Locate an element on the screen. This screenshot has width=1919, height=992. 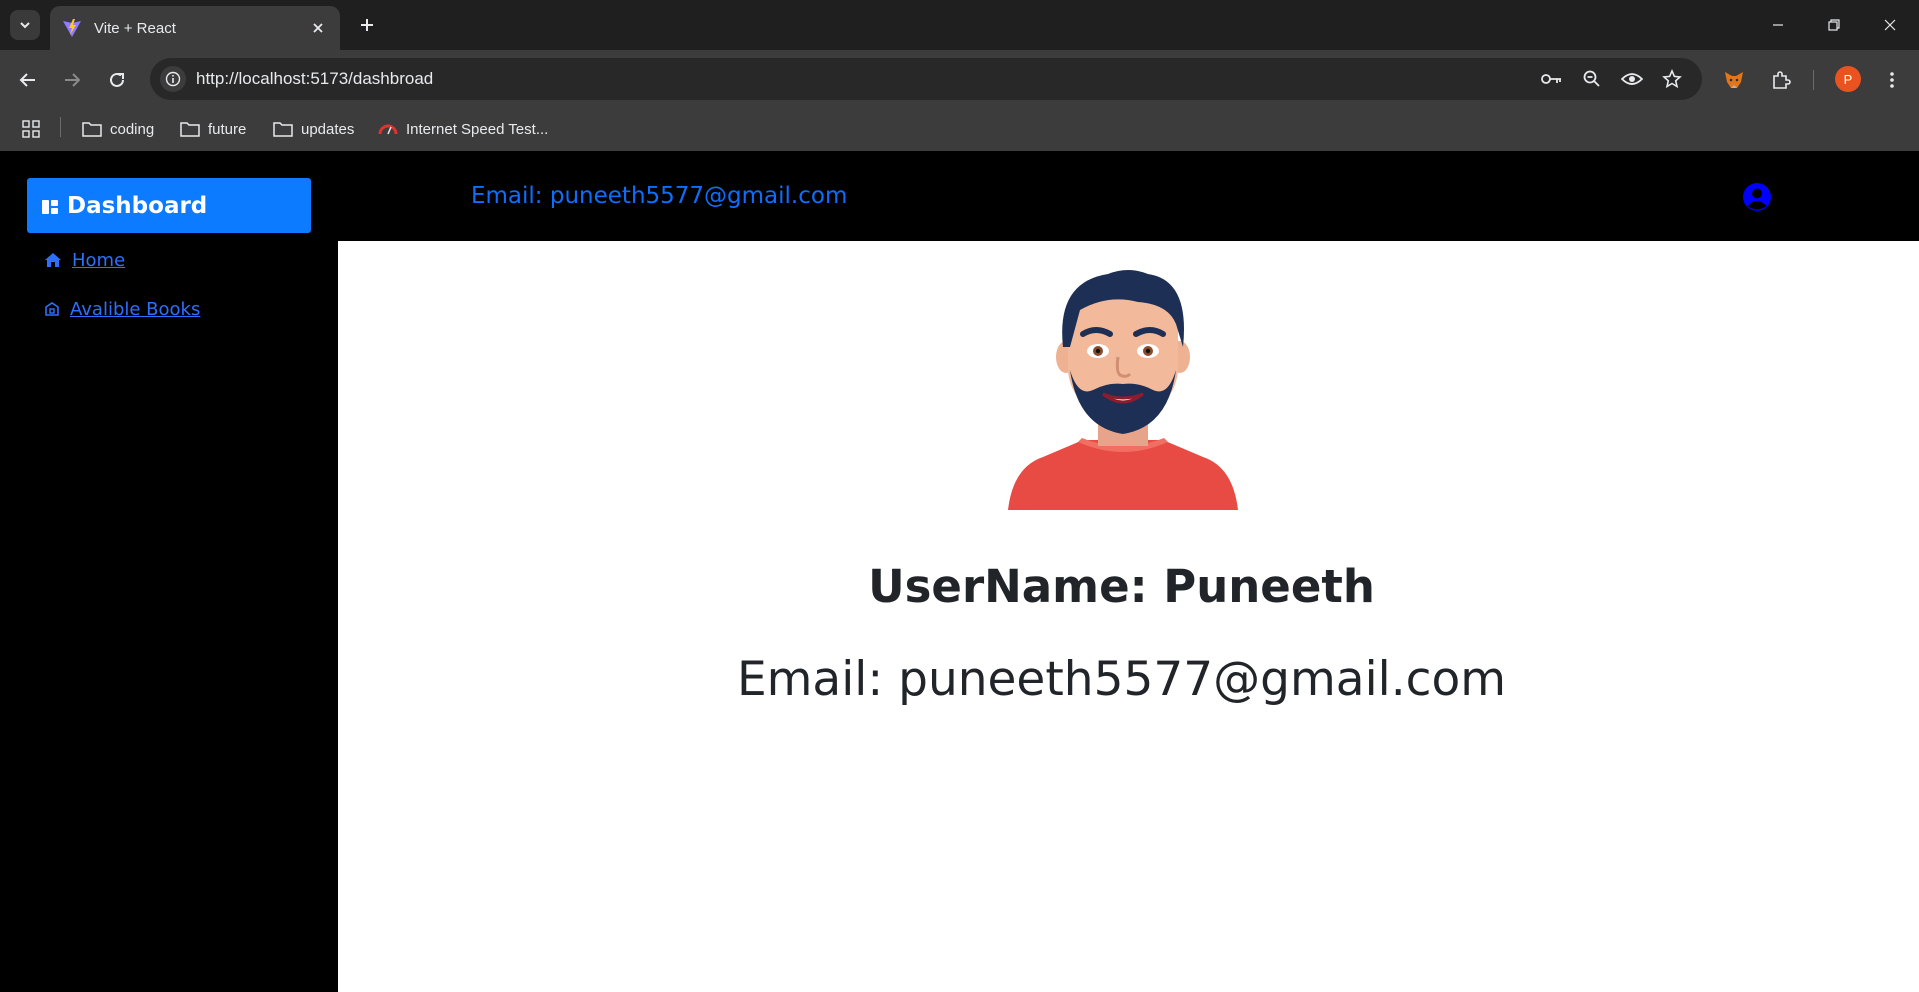
plus-icon is located at coordinates (367, 25).